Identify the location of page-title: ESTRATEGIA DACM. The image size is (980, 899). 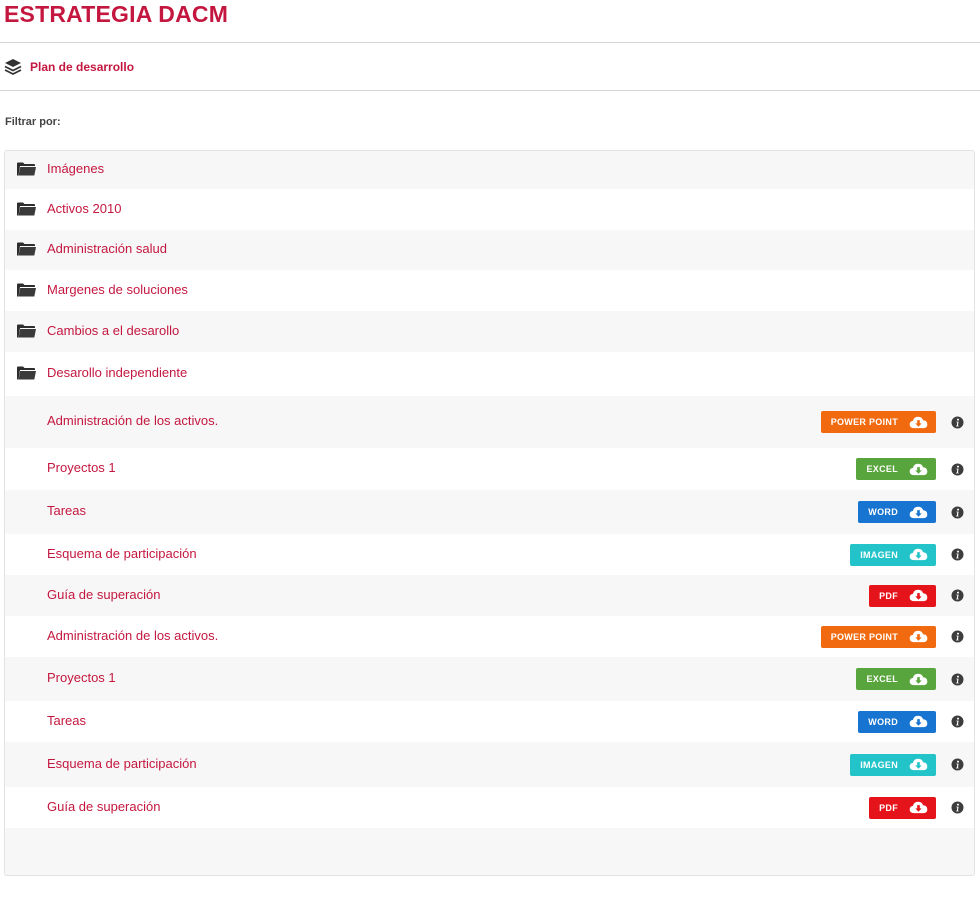
(116, 14).